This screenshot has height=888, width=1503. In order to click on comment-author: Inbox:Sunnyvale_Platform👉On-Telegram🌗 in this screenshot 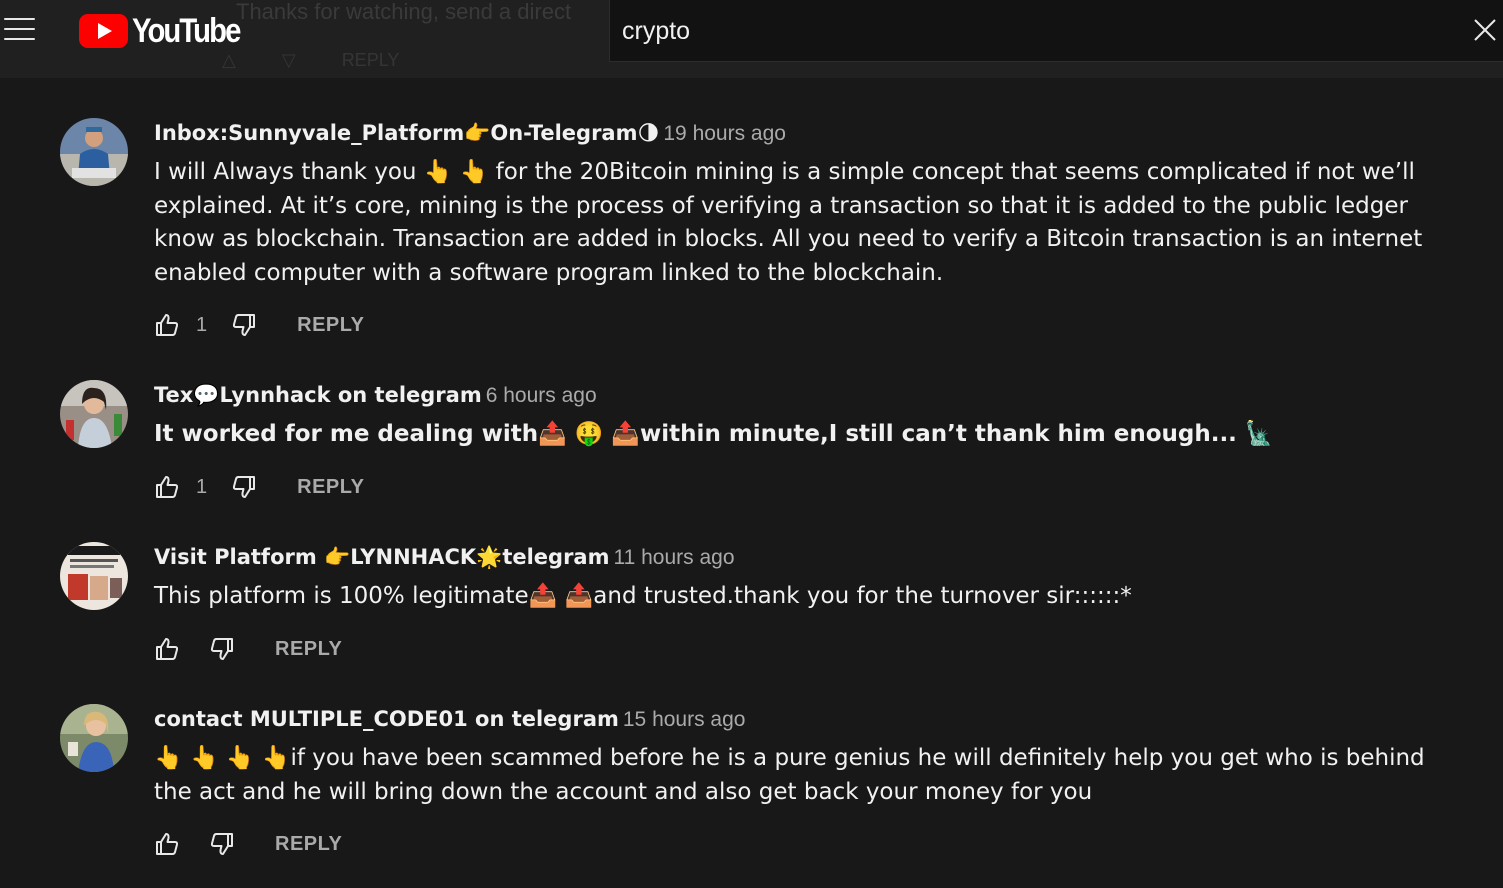, I will do `click(406, 133)`.